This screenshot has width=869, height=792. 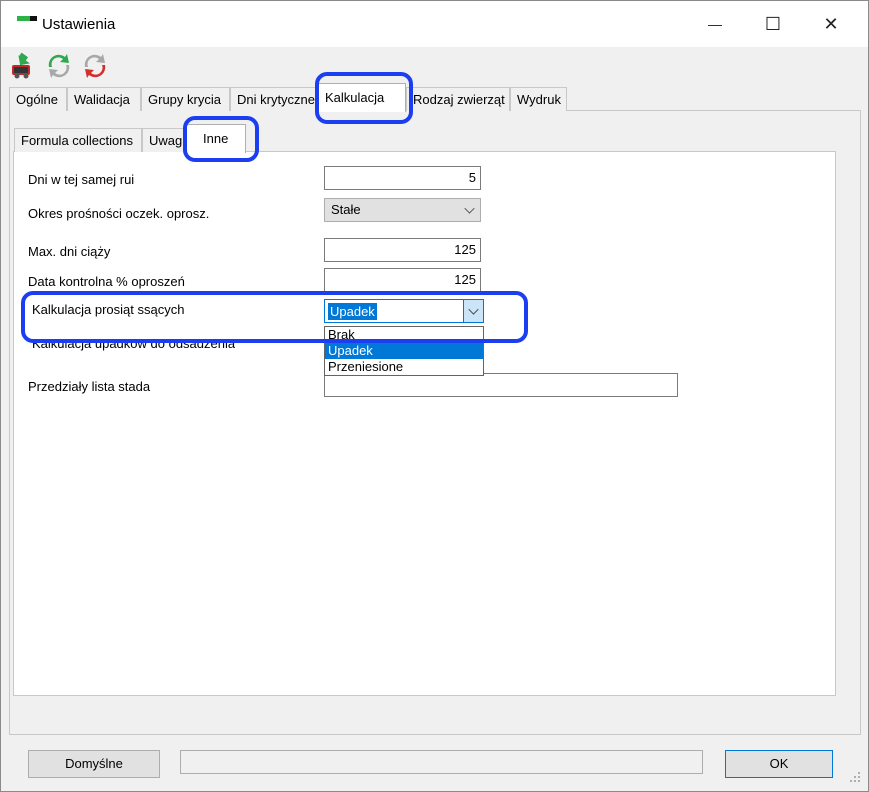 What do you see at coordinates (89, 386) in the screenshot?
I see `przedzialy-lista-label: Przedziały lista stada` at bounding box center [89, 386].